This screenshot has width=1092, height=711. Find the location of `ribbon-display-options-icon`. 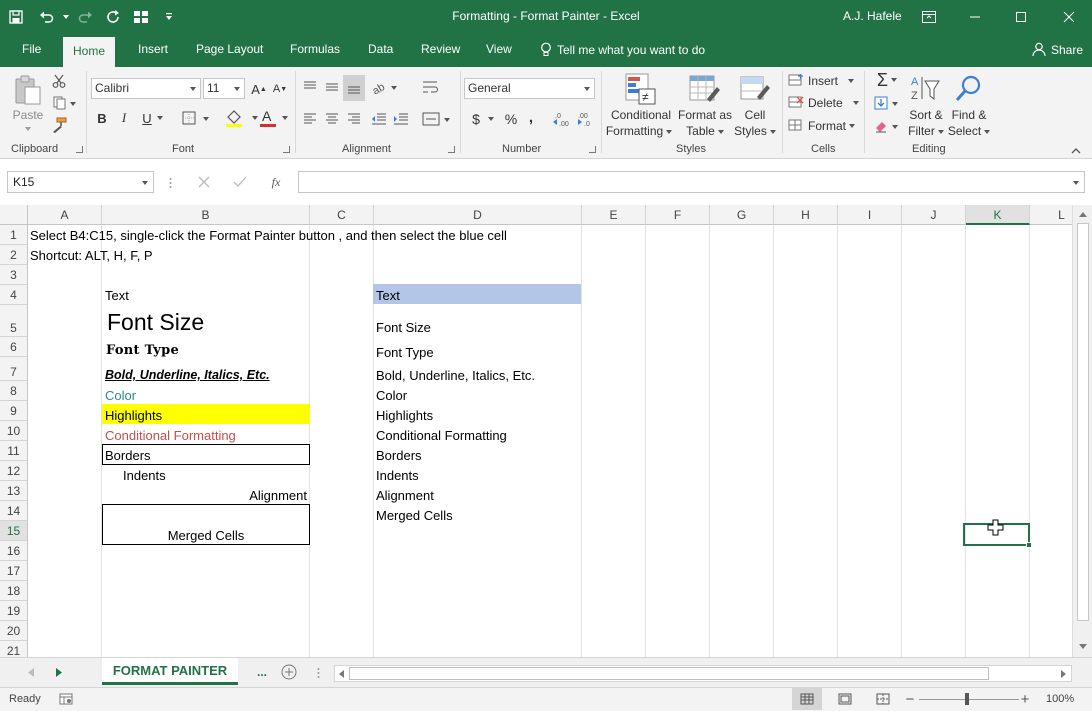

ribbon-display-options-icon is located at coordinates (929, 17).